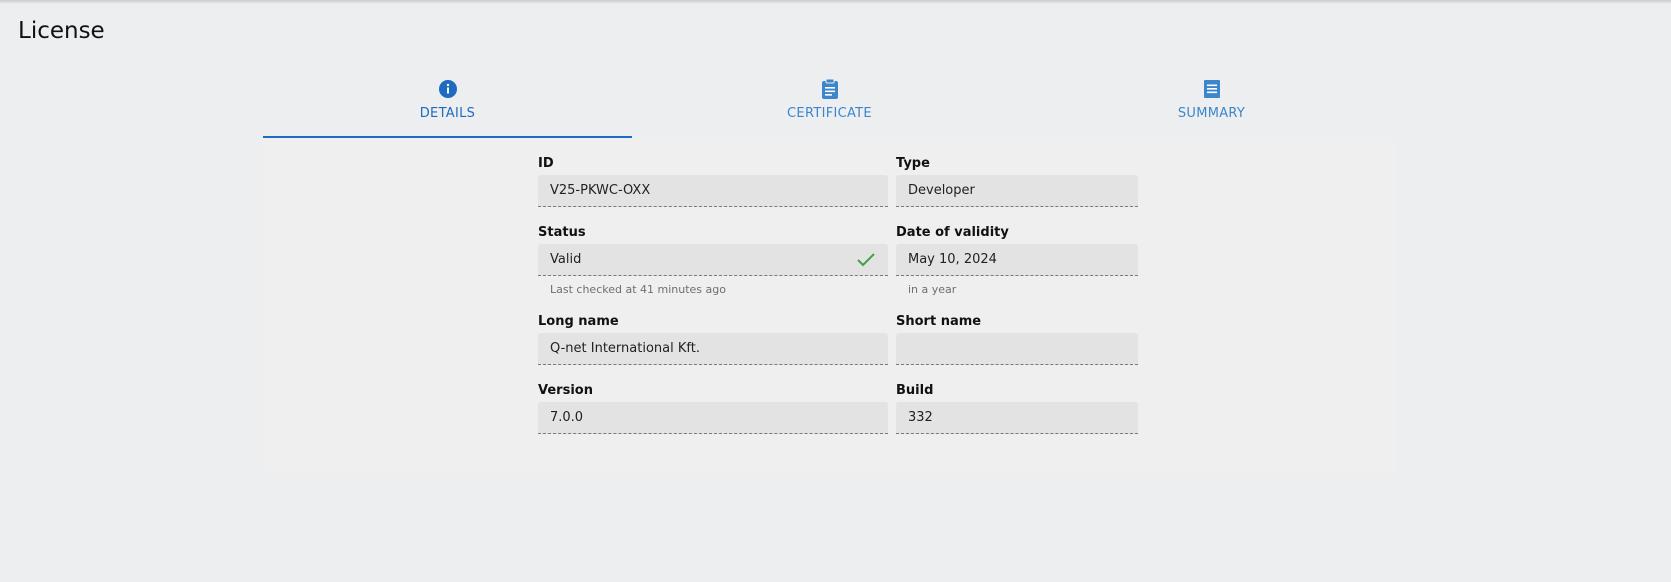 The image size is (1671, 582). What do you see at coordinates (447, 113) in the screenshot?
I see `tab-label: DETAILS` at bounding box center [447, 113].